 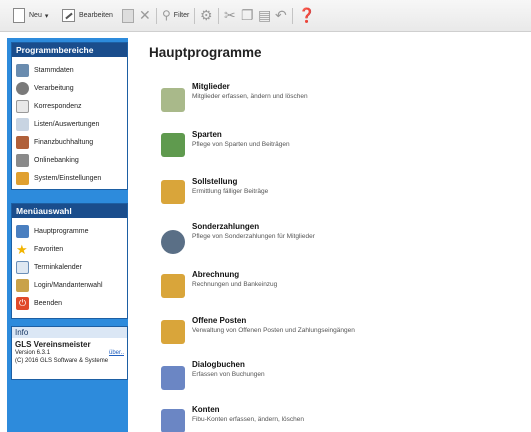 I want to click on entry-title: Sonderzahlungen, so click(x=226, y=226).